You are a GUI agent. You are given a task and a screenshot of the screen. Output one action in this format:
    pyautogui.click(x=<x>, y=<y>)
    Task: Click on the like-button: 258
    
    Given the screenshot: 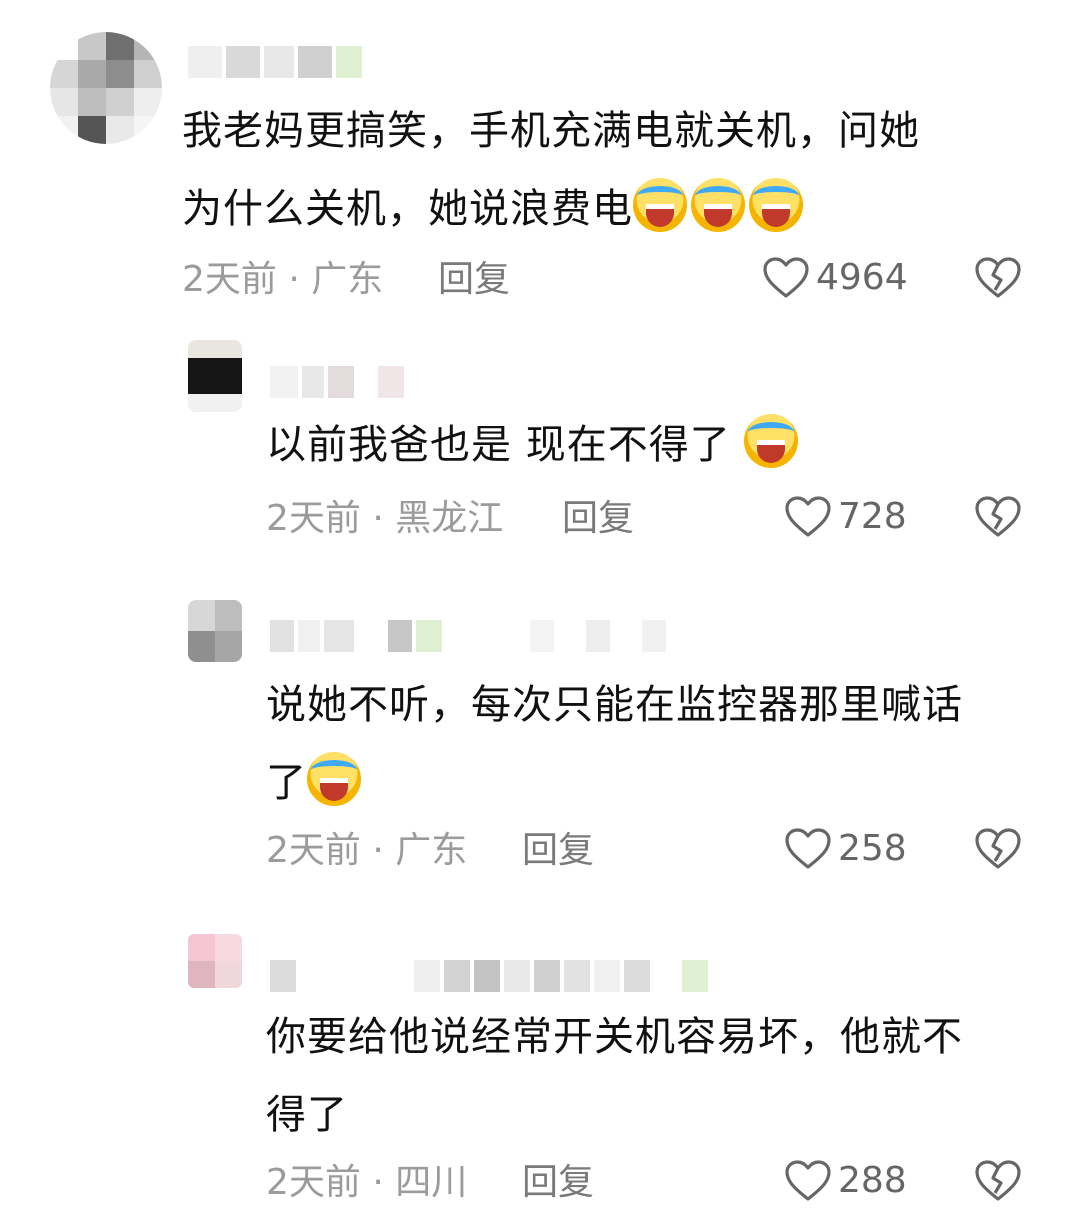 What is the action you would take?
    pyautogui.click(x=845, y=849)
    